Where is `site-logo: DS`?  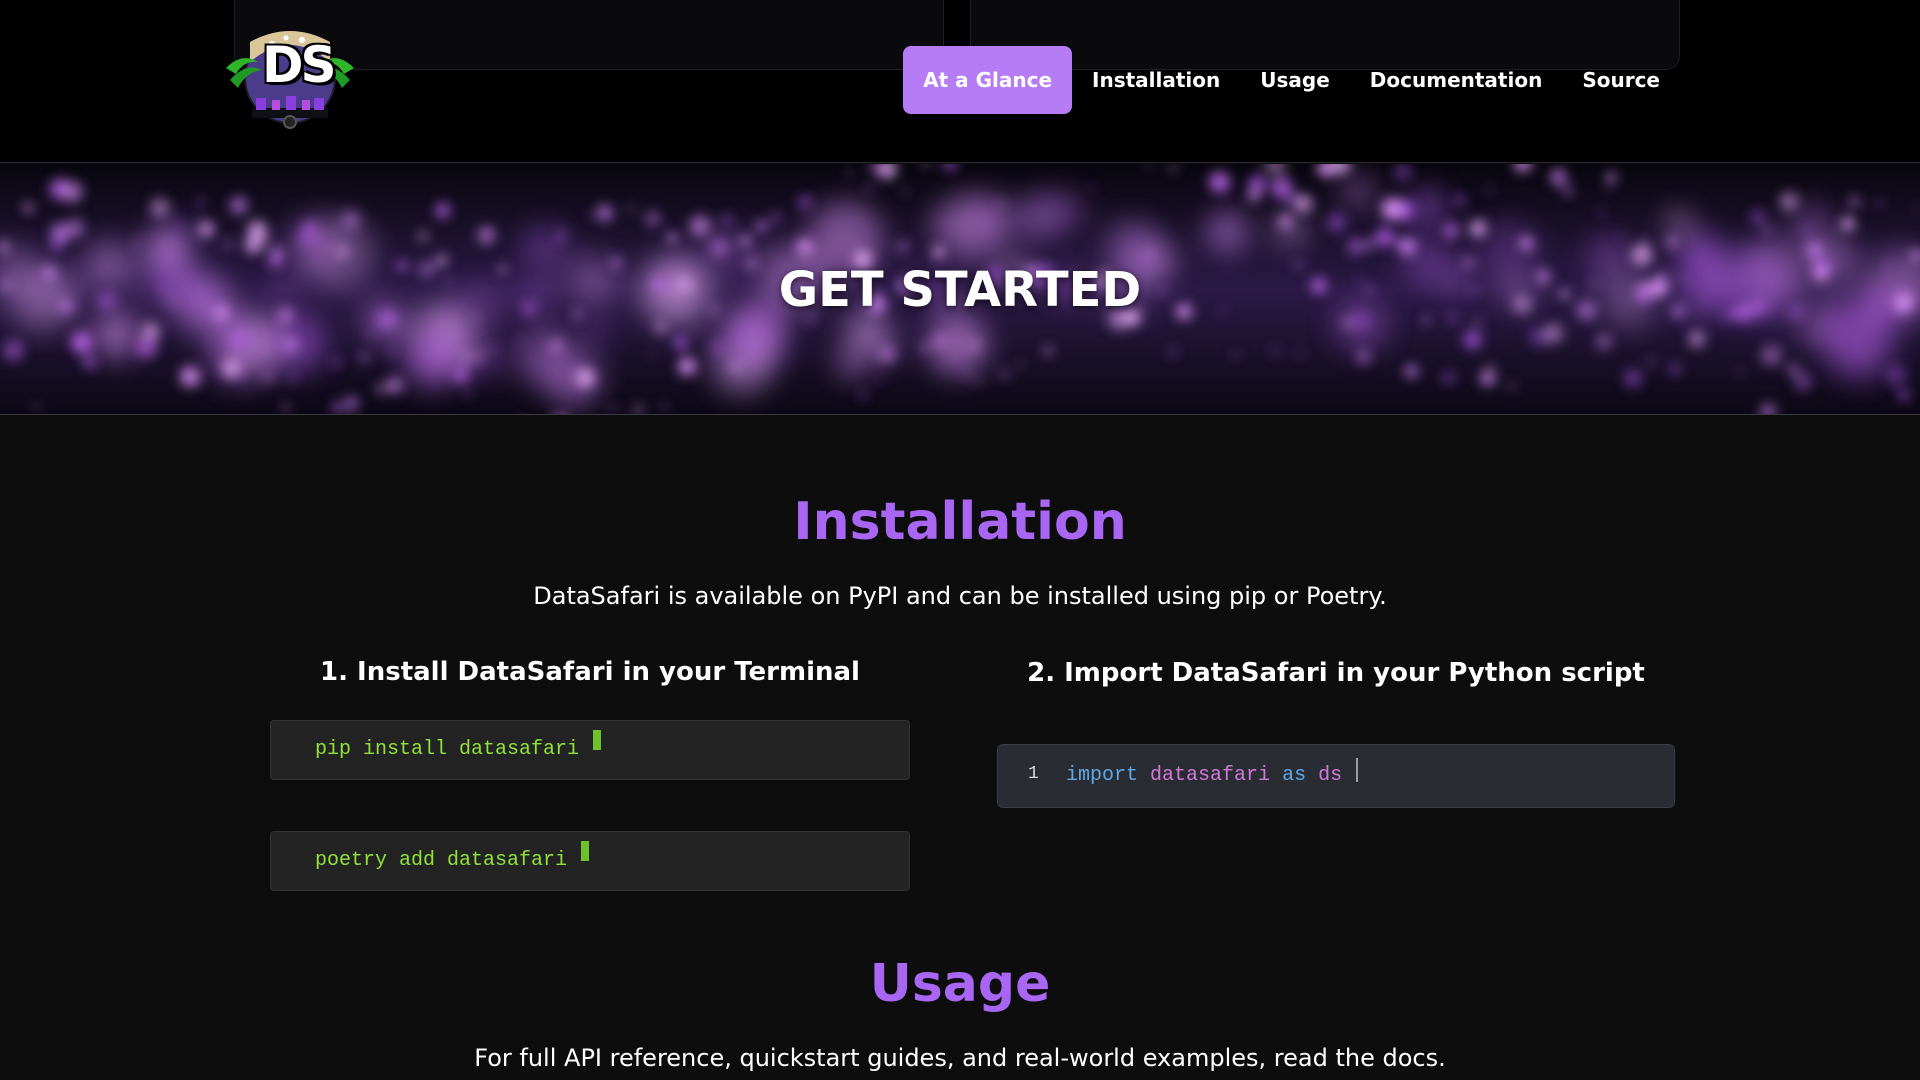
site-logo: DS is located at coordinates (290, 77).